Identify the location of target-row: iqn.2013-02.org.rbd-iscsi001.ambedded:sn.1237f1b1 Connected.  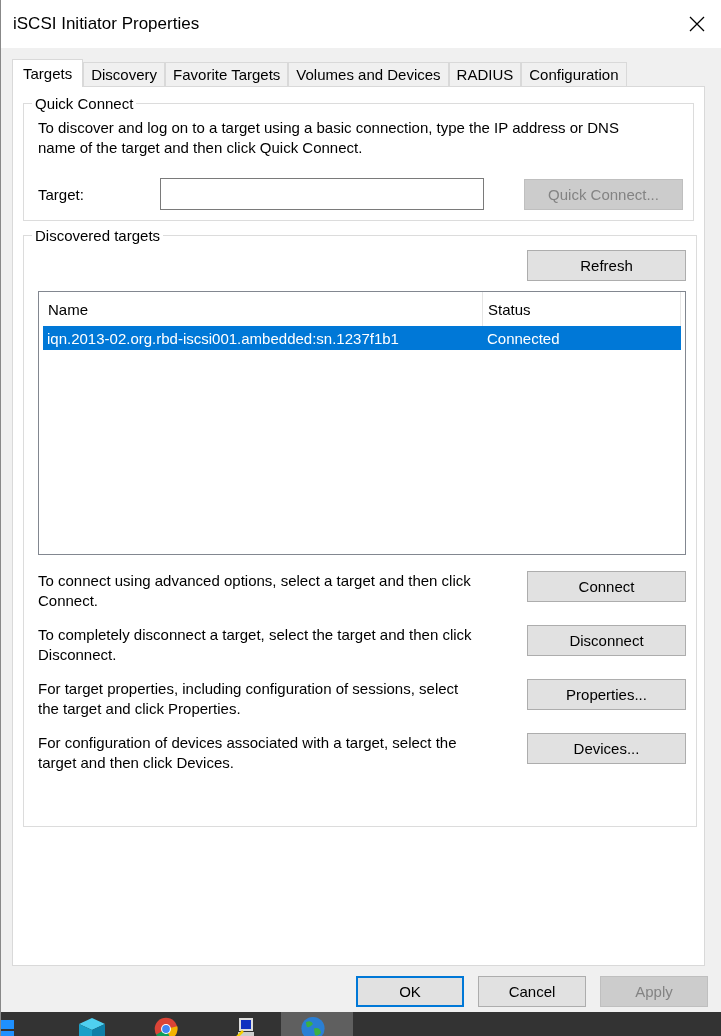
(362, 338).